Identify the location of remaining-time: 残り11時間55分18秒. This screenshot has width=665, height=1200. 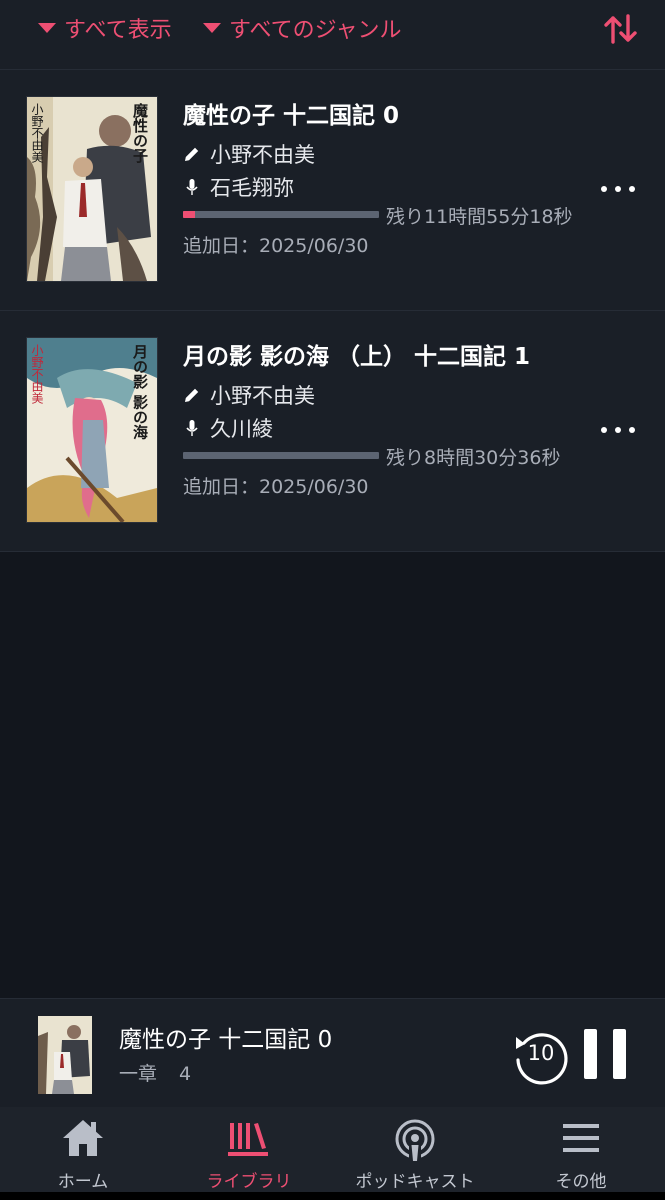
(479, 217).